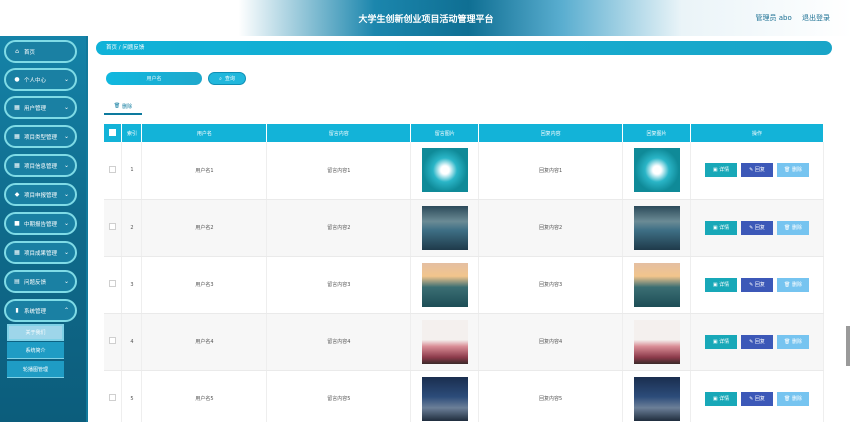  I want to click on sidebar-item-project-type: ▦ 项目类型管理 ⌄, so click(40, 136).